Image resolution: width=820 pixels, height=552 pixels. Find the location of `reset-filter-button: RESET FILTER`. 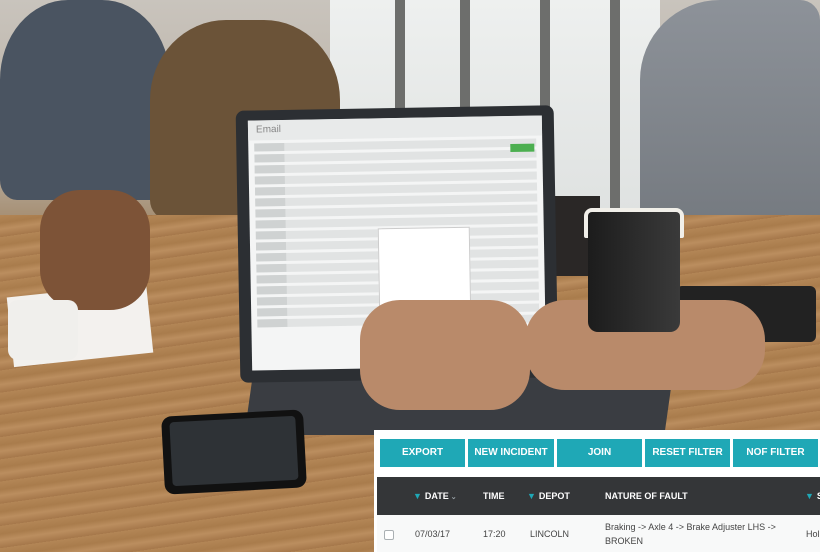

reset-filter-button: RESET FILTER is located at coordinates (687, 453).